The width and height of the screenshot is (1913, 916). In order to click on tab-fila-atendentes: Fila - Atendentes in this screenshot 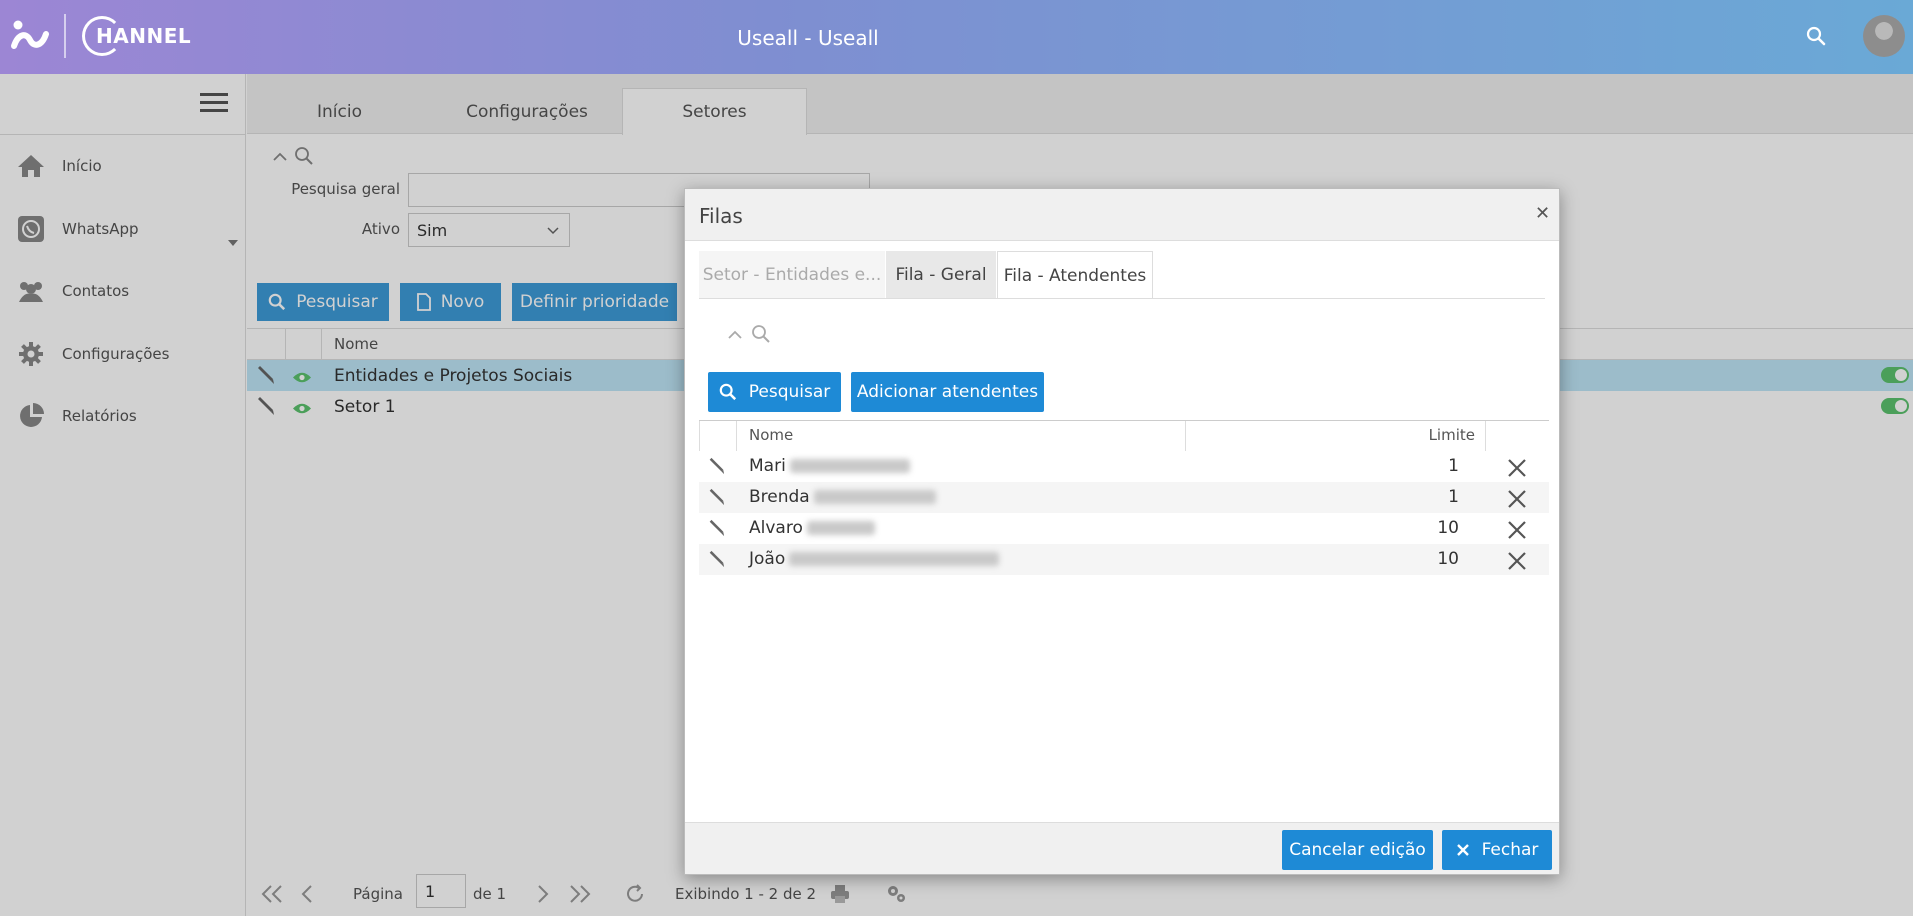, I will do `click(1075, 275)`.